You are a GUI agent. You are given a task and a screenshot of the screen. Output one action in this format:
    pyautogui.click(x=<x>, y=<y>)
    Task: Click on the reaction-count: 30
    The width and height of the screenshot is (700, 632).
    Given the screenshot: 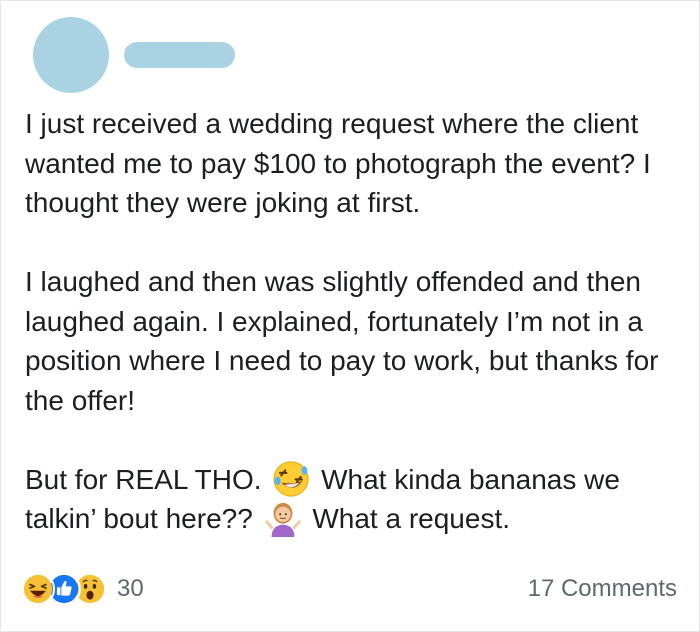 What is the action you would take?
    pyautogui.click(x=130, y=589)
    